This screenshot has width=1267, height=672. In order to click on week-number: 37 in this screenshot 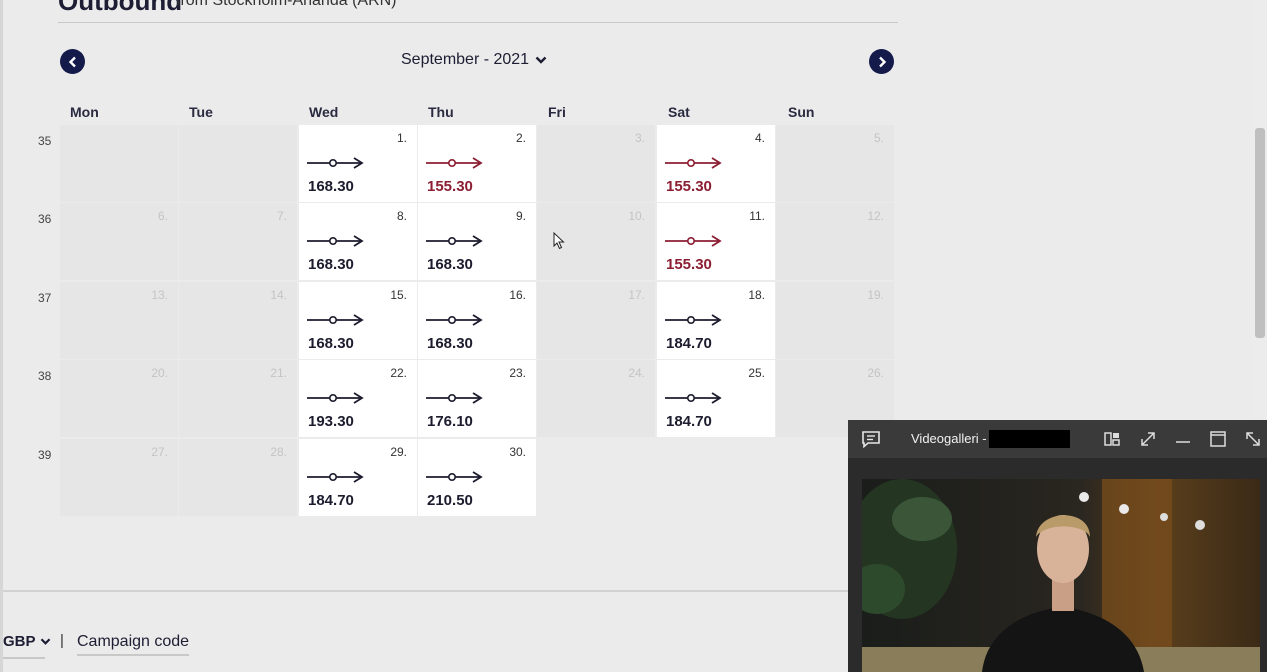, I will do `click(45, 298)`.